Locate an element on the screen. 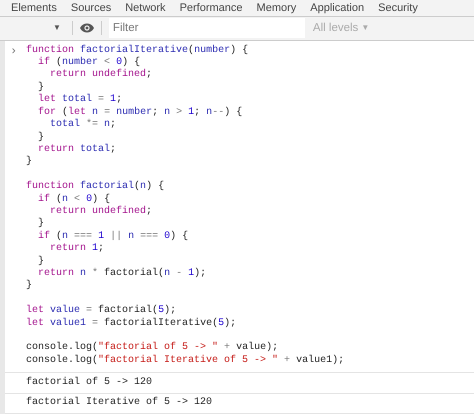 The width and height of the screenshot is (474, 414). prompt-icon: › is located at coordinates (14, 51).